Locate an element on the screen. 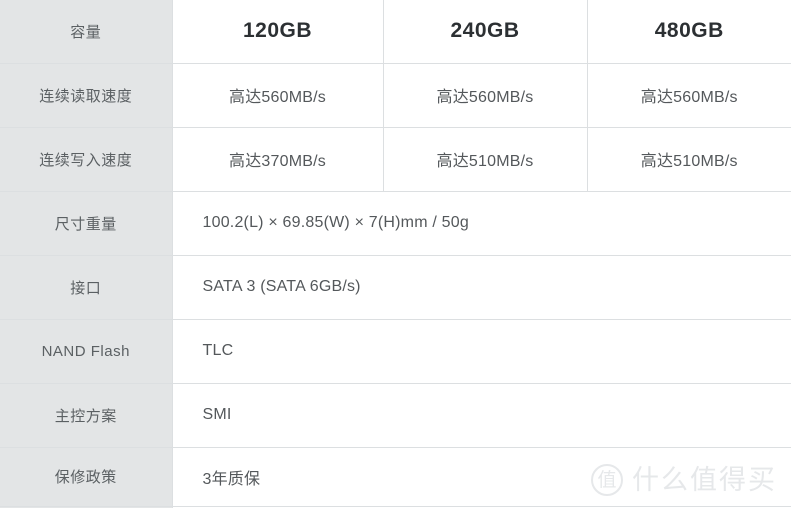 The width and height of the screenshot is (791, 508). table-row: 连续读取速度 高达560MB/s 高达560MB/s 高达560MB/s is located at coordinates (395, 95).